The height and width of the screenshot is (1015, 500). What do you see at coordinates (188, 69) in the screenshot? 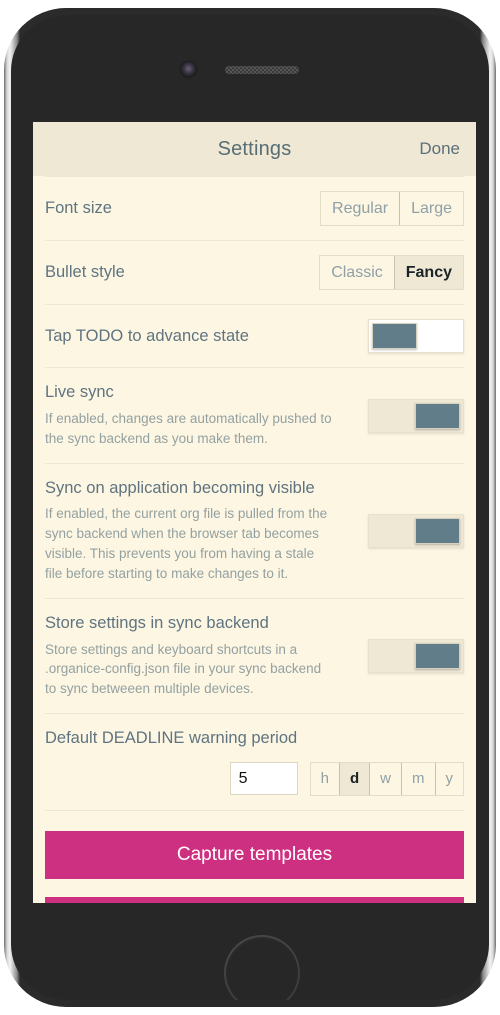
I see `front-camera-icon` at bounding box center [188, 69].